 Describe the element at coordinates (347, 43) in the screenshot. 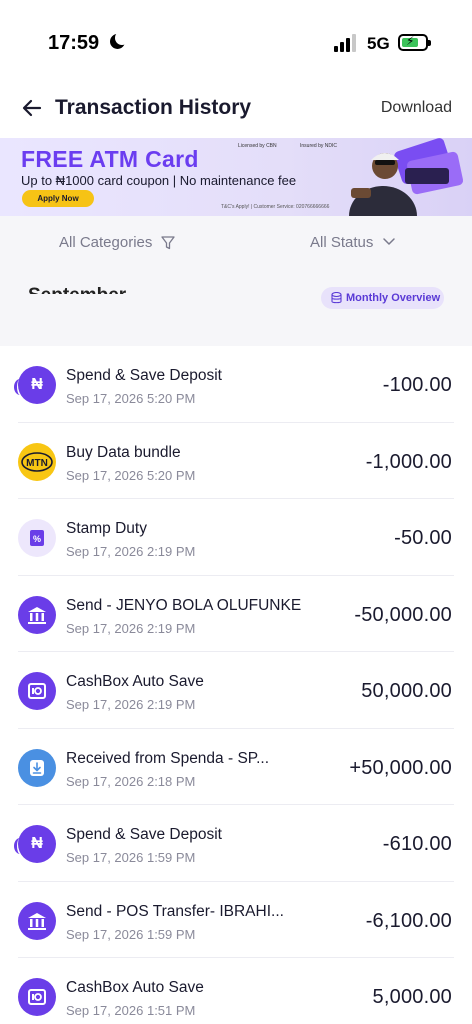

I see `signal-icon` at that location.